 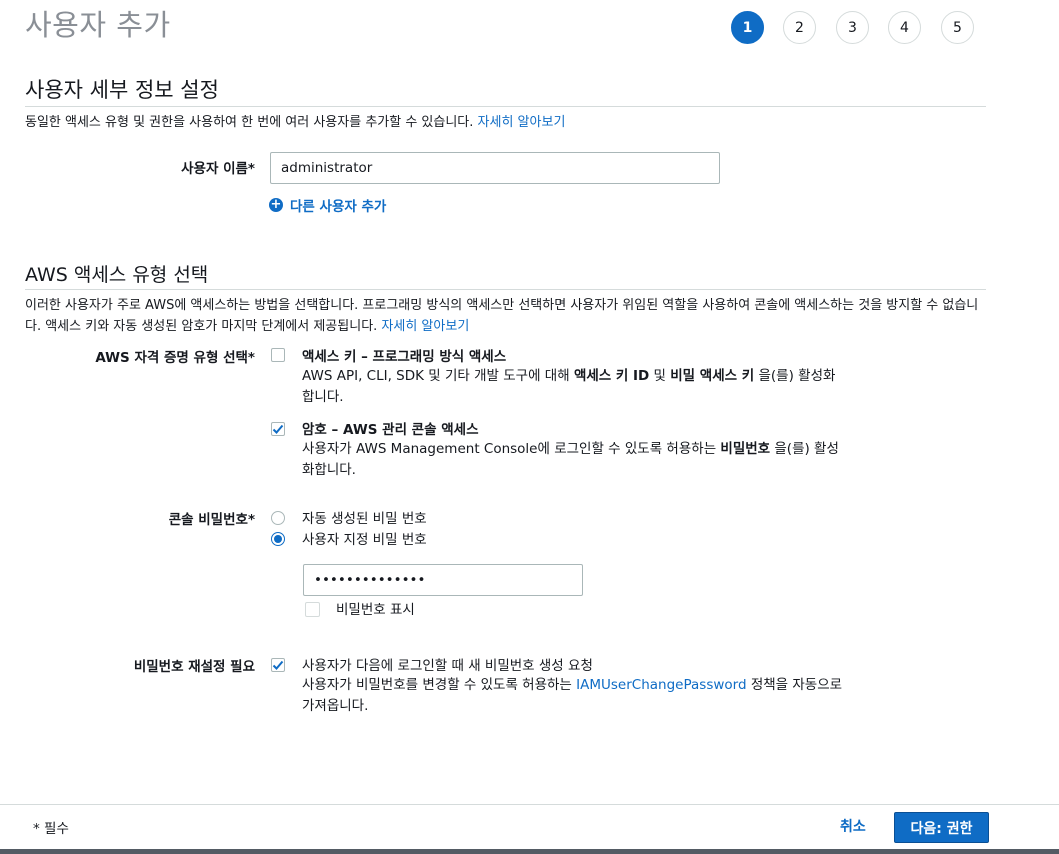 I want to click on custom-password-input, so click(x=443, y=580).